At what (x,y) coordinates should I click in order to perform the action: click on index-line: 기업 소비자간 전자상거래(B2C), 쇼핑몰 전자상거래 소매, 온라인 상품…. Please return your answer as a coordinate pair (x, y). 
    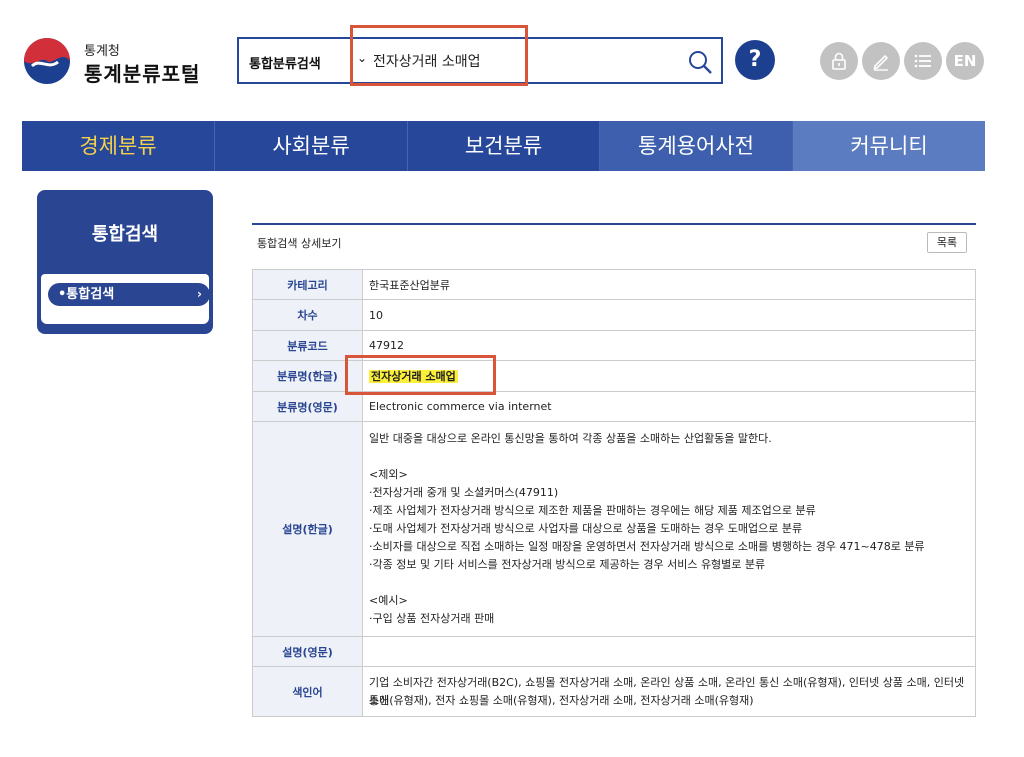
    Looking at the image, I should click on (667, 691).